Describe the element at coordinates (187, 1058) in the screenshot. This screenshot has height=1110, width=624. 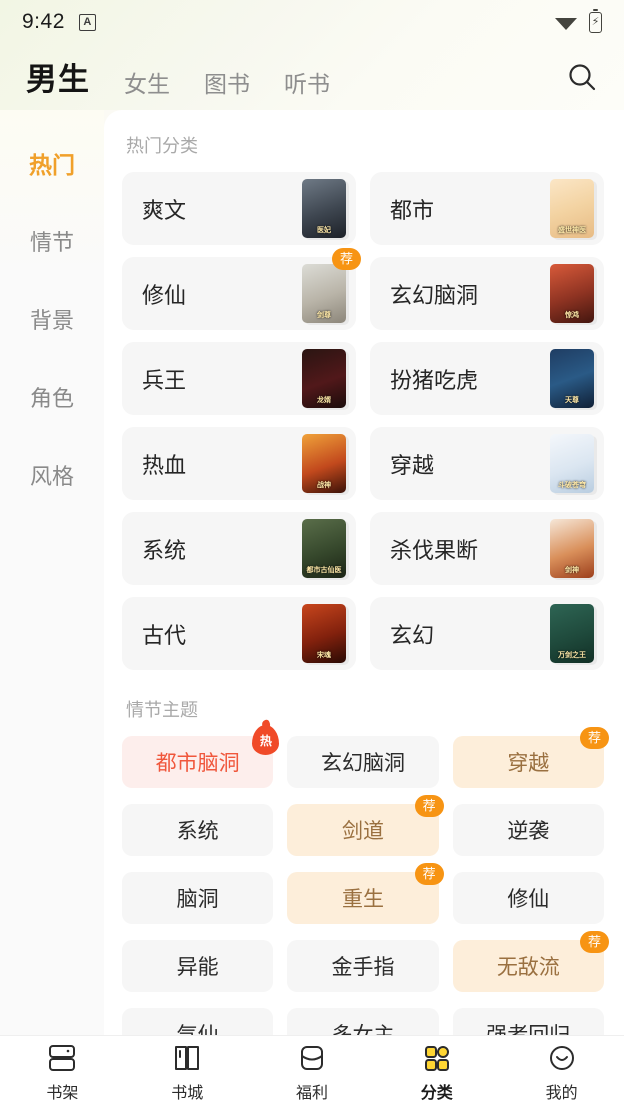
I see `open-book-icon` at that location.